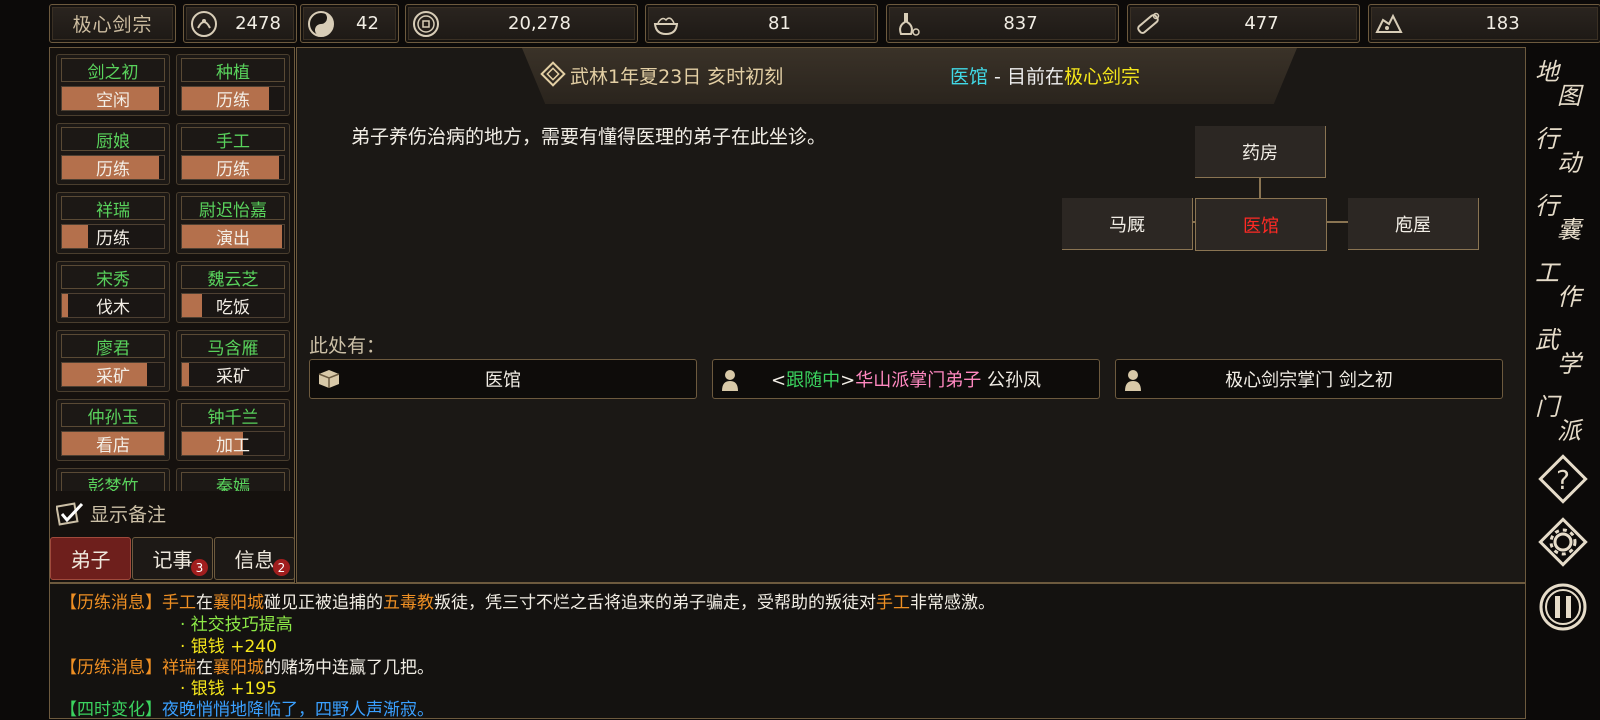 The image size is (1600, 720). What do you see at coordinates (233, 361) in the screenshot?
I see `disciple-card: 马含雁 采矿` at bounding box center [233, 361].